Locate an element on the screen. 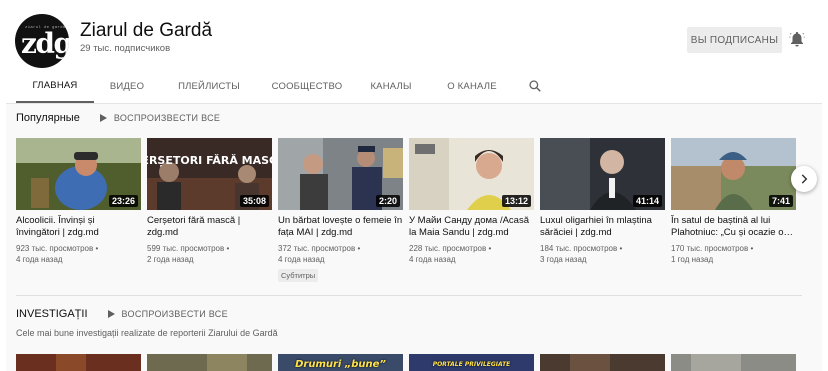  shelf-divider is located at coordinates (409, 295).